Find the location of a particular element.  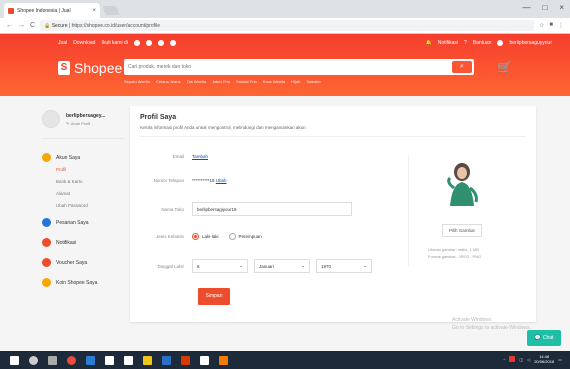

powerpoint-icon is located at coordinates (185, 360).